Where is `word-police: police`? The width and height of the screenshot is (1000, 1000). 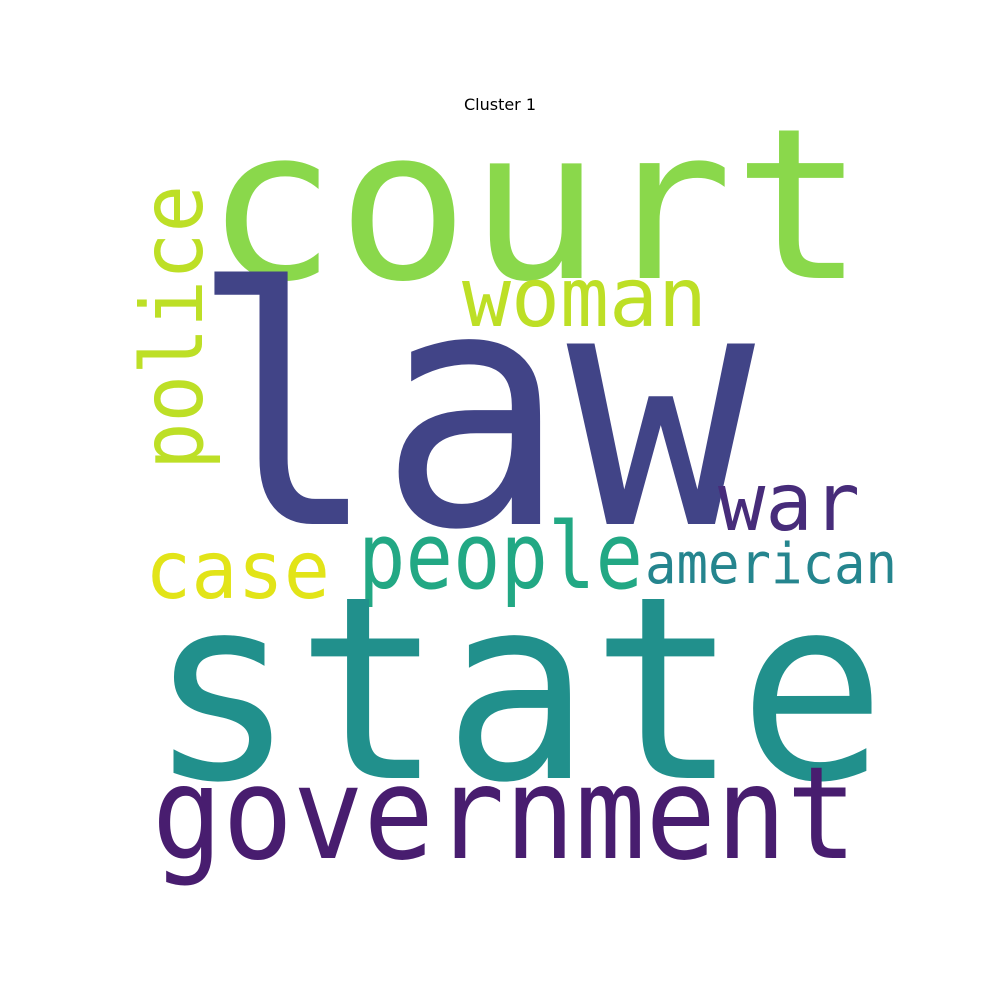 word-police: police is located at coordinates (173, 327).